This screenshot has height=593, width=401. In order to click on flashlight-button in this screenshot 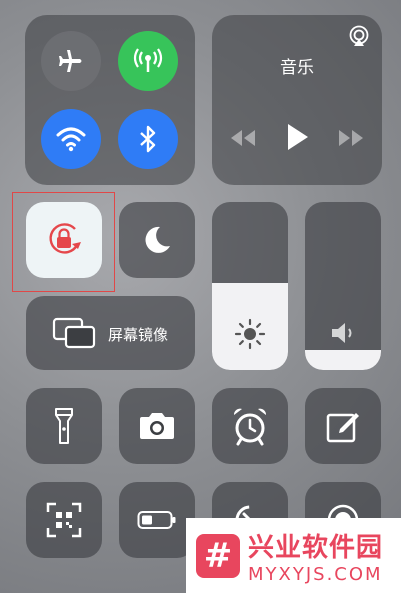, I will do `click(64, 426)`.